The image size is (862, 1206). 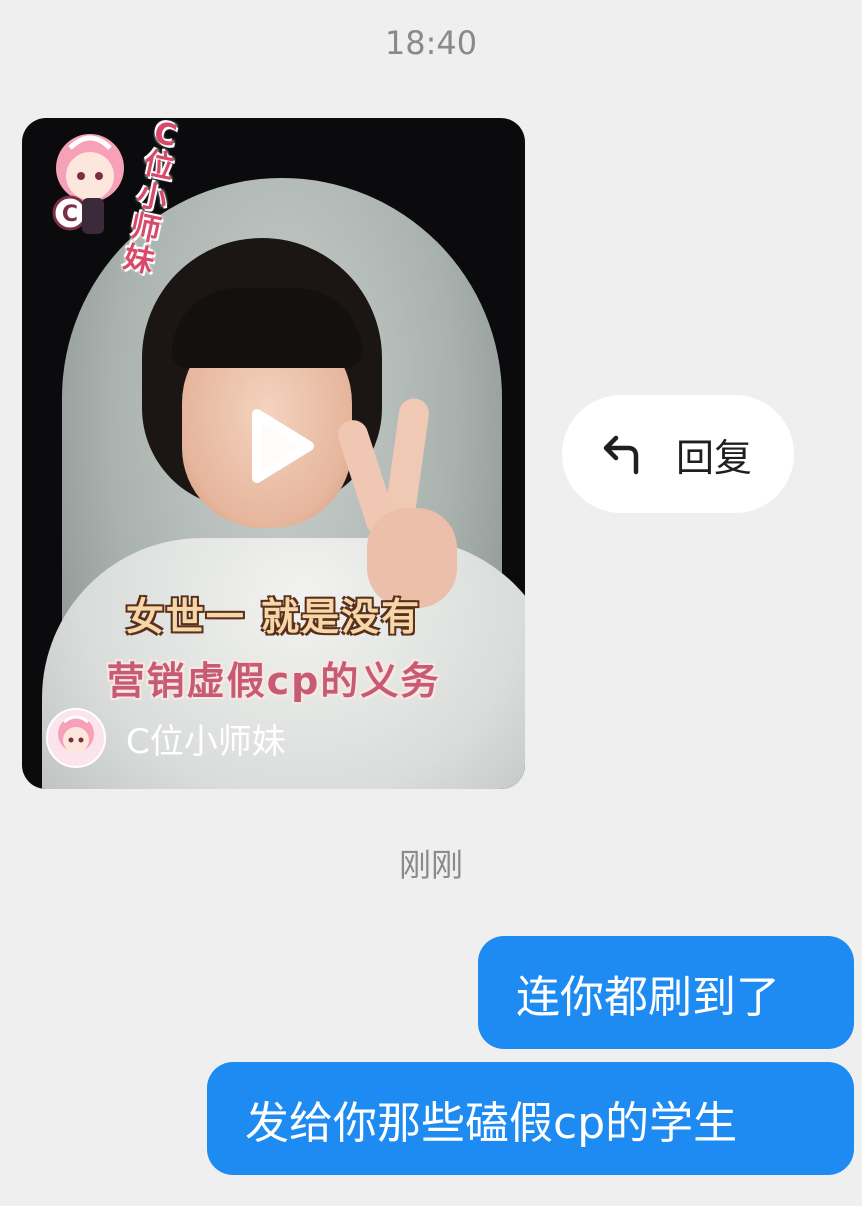 I want to click on reply-button: 回复, so click(x=678, y=454).